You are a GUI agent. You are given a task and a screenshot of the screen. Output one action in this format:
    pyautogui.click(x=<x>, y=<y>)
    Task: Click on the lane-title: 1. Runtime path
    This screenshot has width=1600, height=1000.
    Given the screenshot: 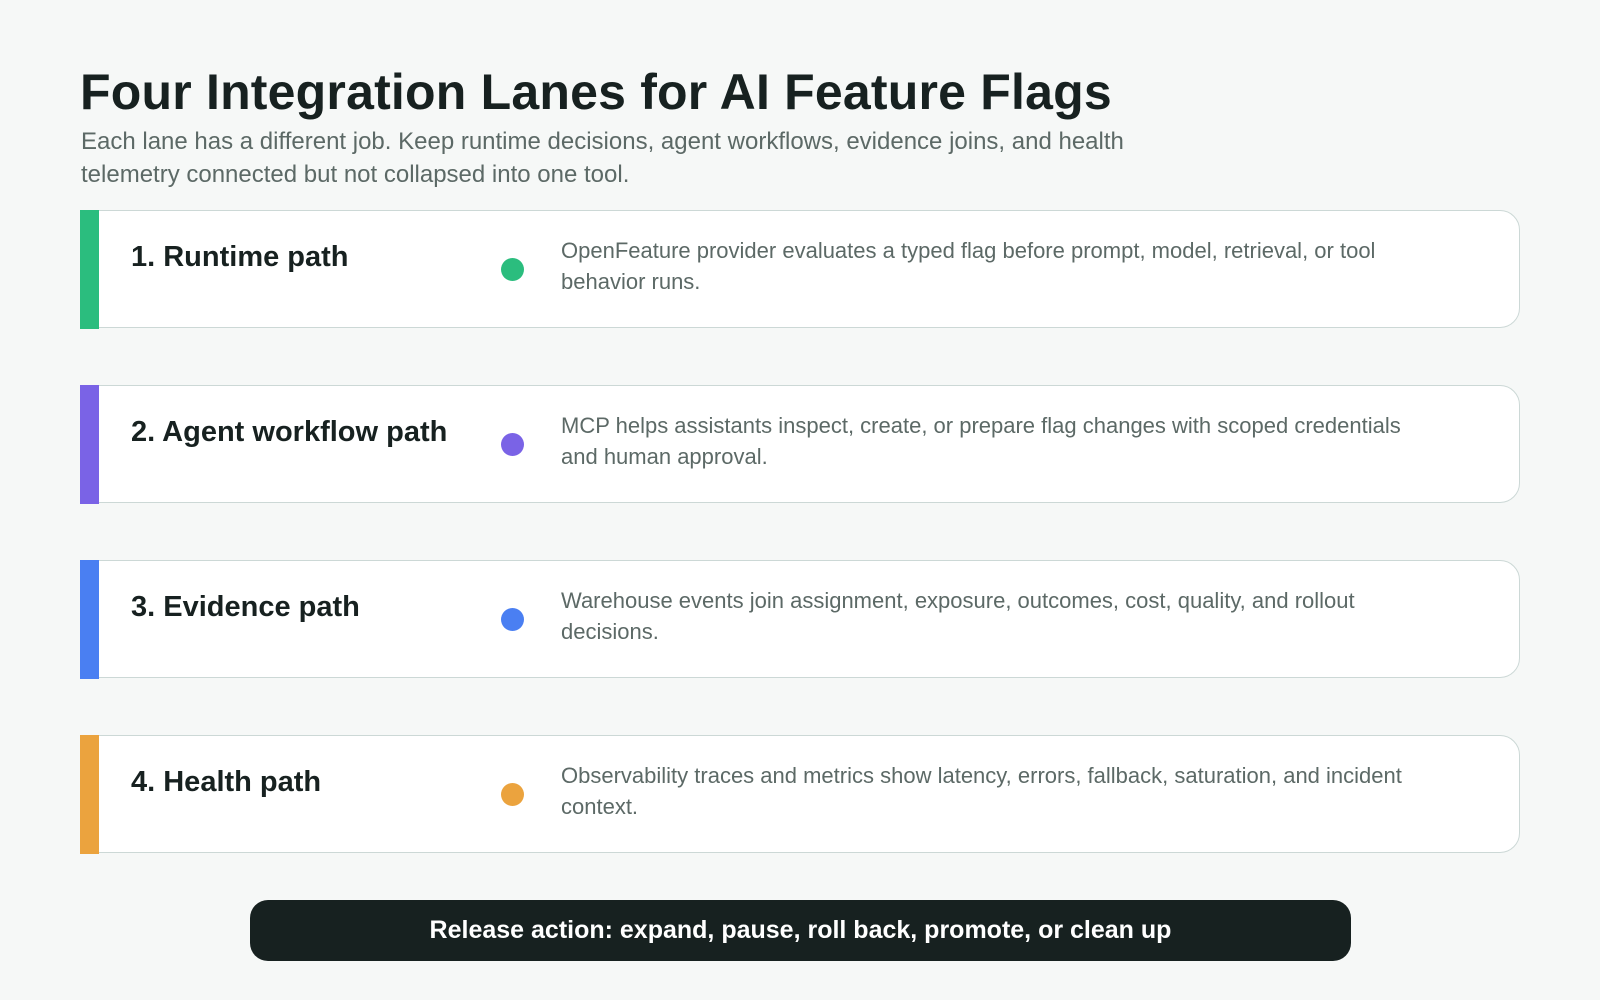 What is the action you would take?
    pyautogui.click(x=240, y=257)
    